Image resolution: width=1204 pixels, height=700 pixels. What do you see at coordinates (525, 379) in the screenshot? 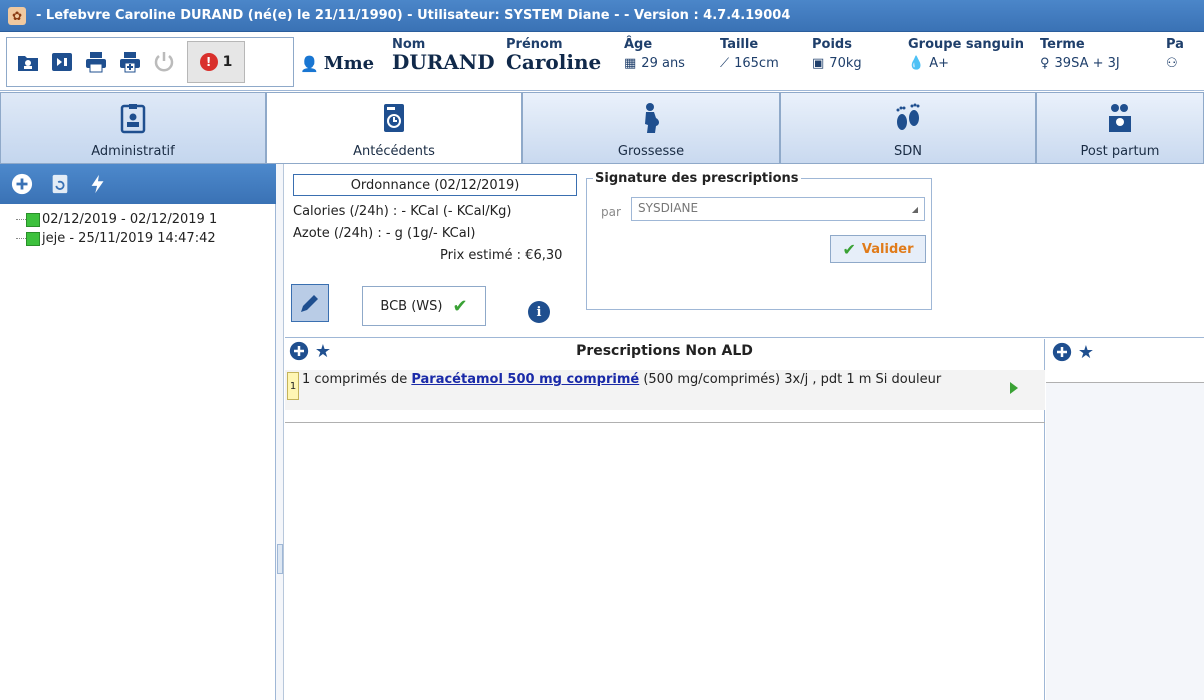
I see `drug-link: Paracétamol 500 mg comprimé` at bounding box center [525, 379].